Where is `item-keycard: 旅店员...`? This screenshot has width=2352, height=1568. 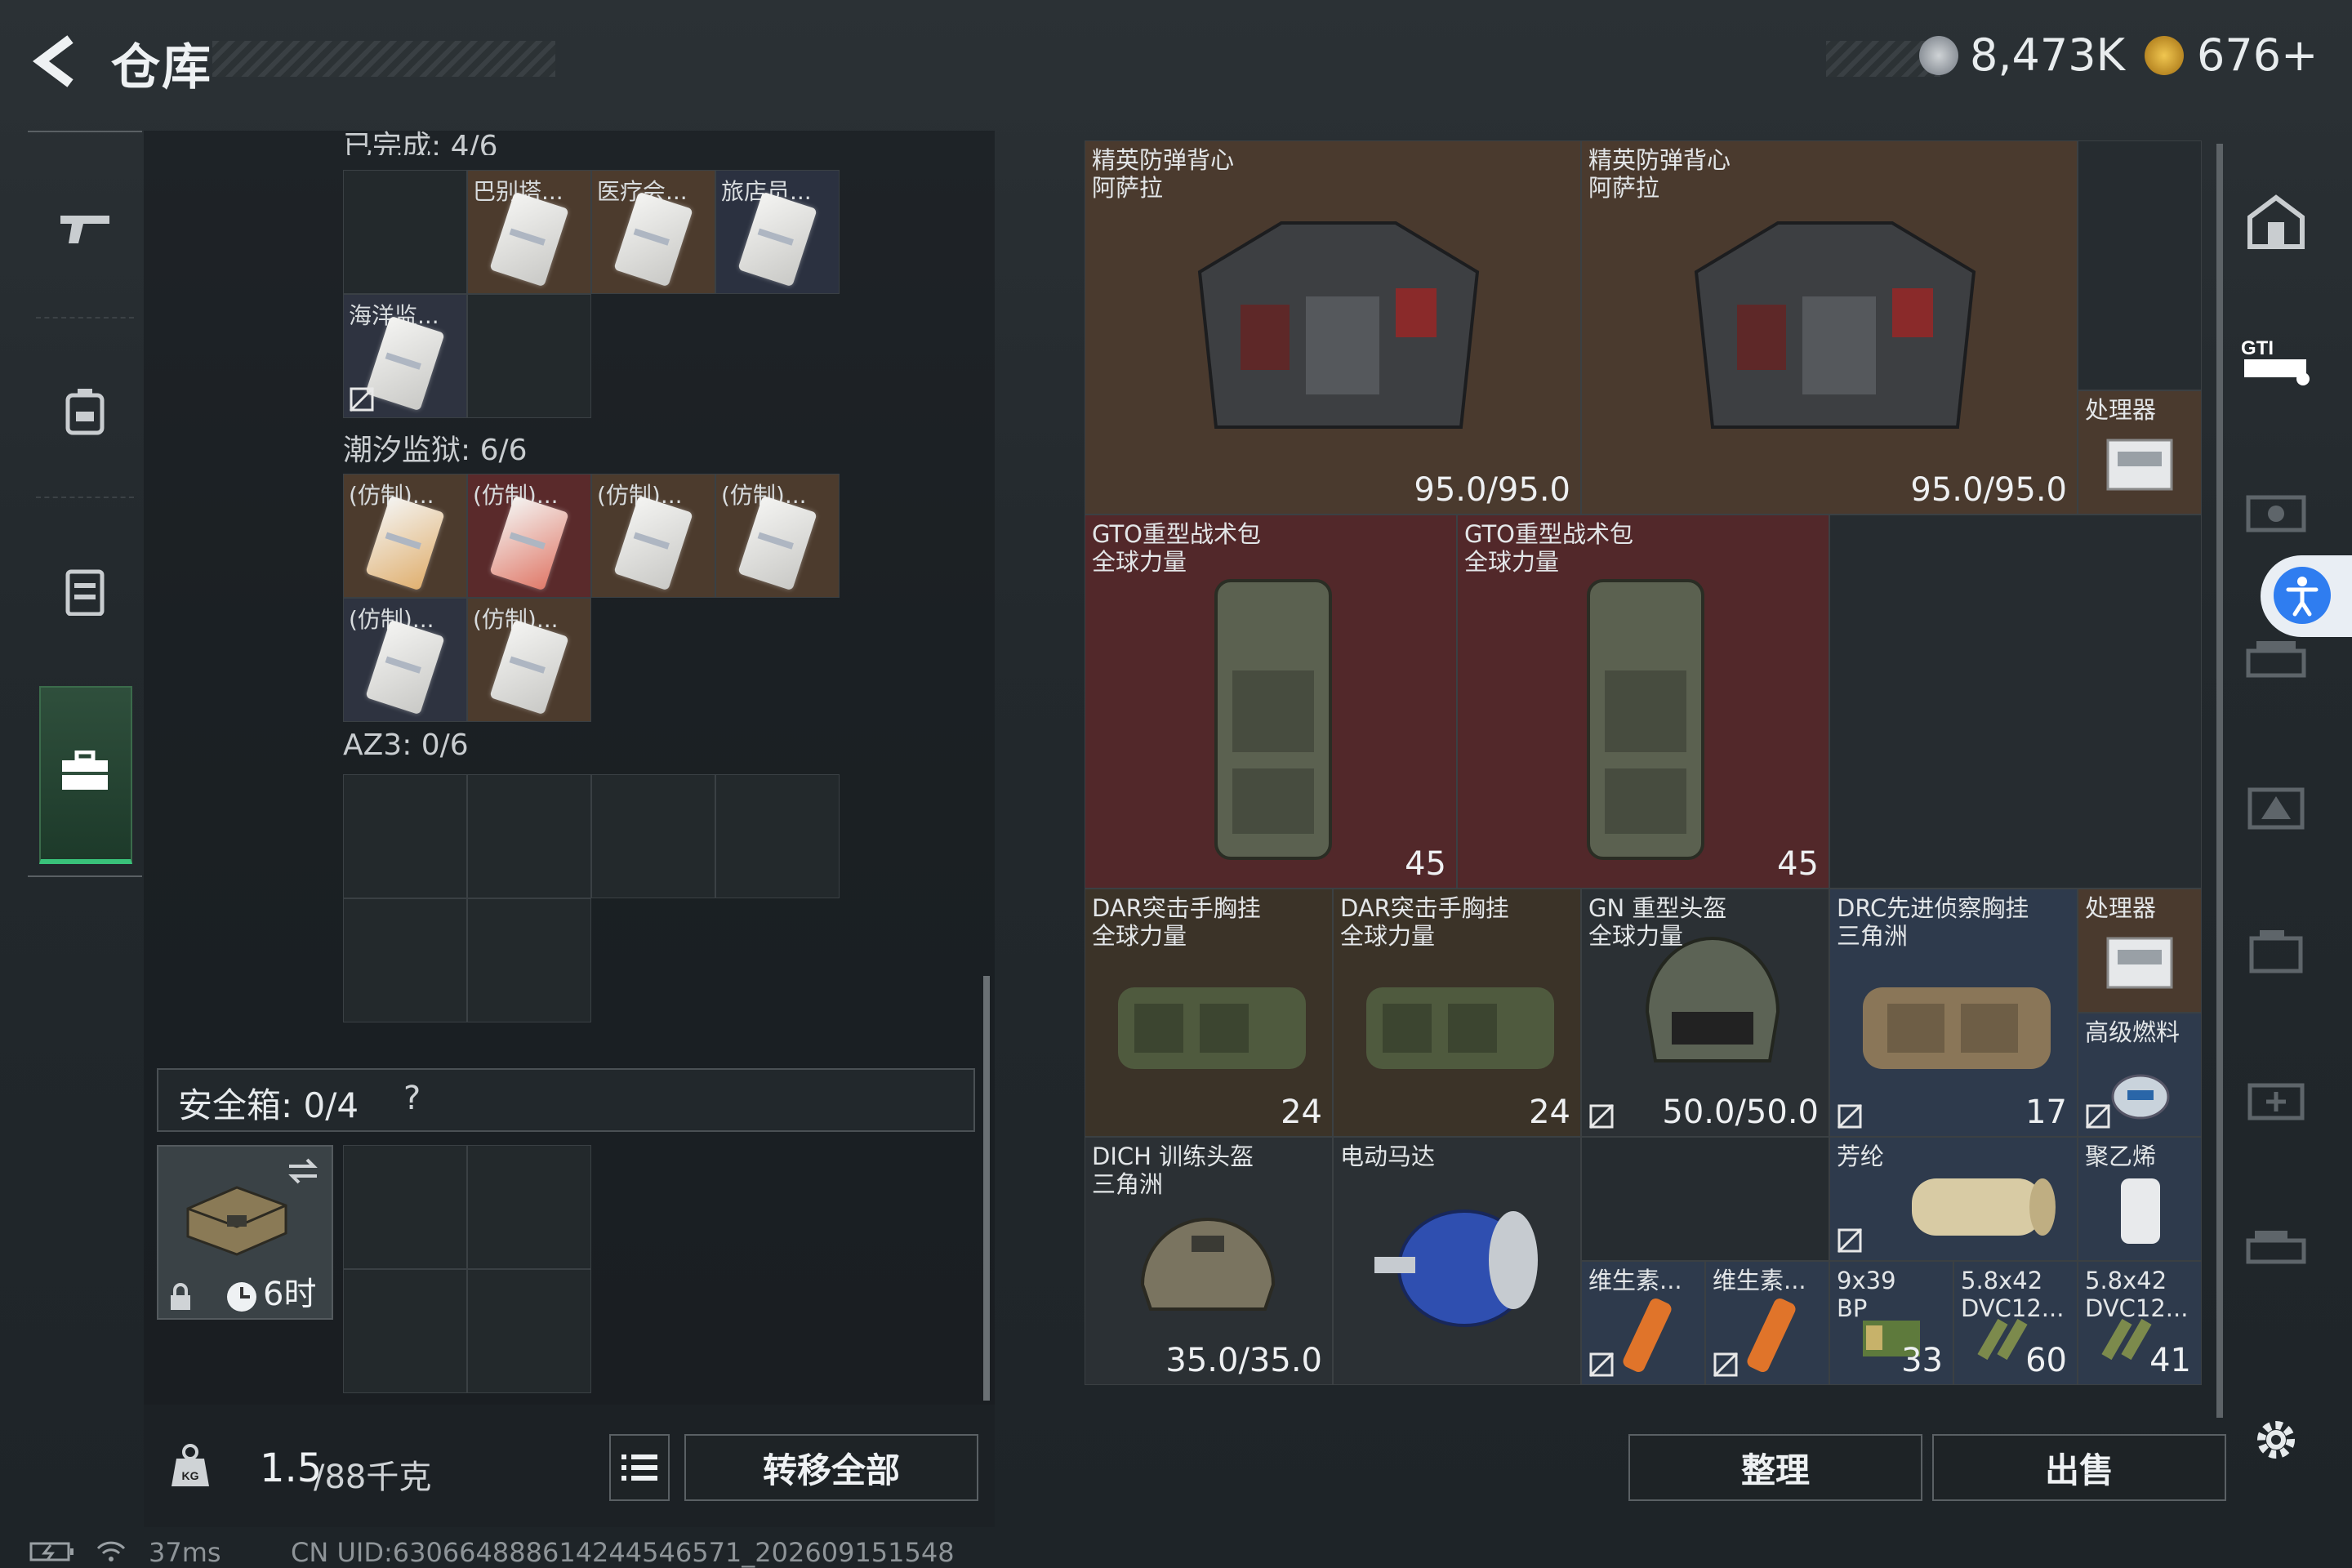
item-keycard: 旅店员... is located at coordinates (777, 232).